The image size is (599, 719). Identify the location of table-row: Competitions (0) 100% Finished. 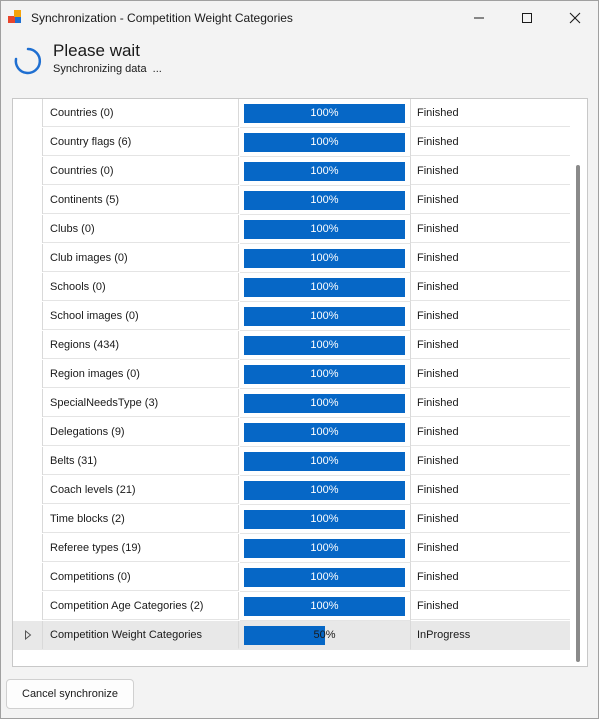
(291, 577).